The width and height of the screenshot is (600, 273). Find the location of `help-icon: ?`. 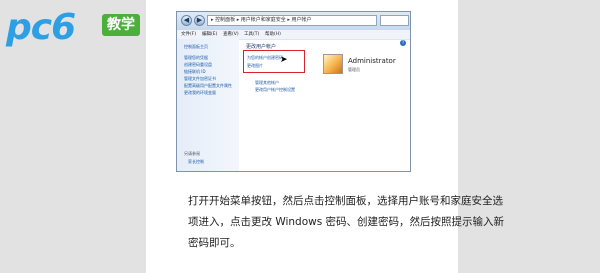

help-icon: ? is located at coordinates (403, 43).